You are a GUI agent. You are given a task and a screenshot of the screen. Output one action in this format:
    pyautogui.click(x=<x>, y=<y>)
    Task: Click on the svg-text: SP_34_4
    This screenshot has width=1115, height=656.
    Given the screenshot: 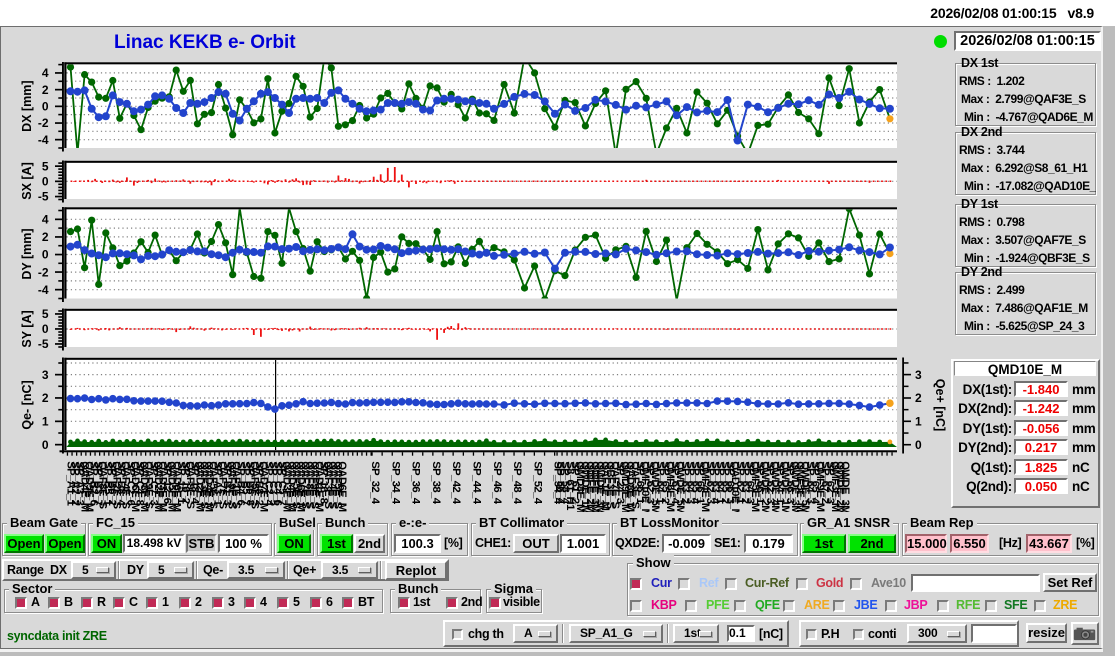 What is the action you would take?
    pyautogui.click(x=395, y=483)
    